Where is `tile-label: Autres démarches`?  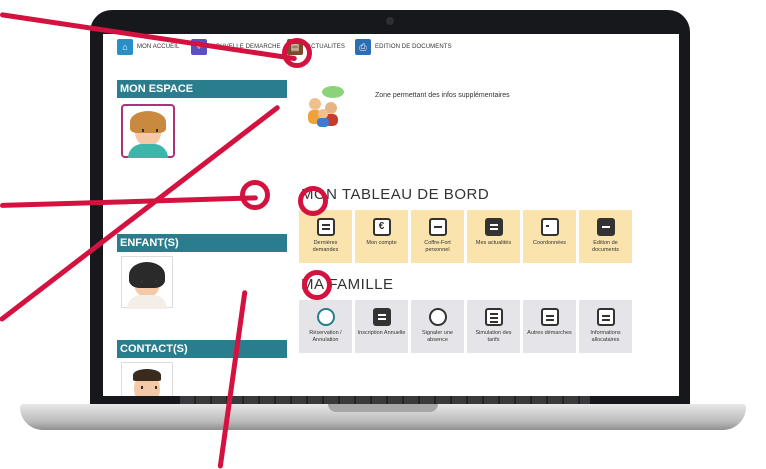
tile-label: Autres démarches is located at coordinates (549, 333).